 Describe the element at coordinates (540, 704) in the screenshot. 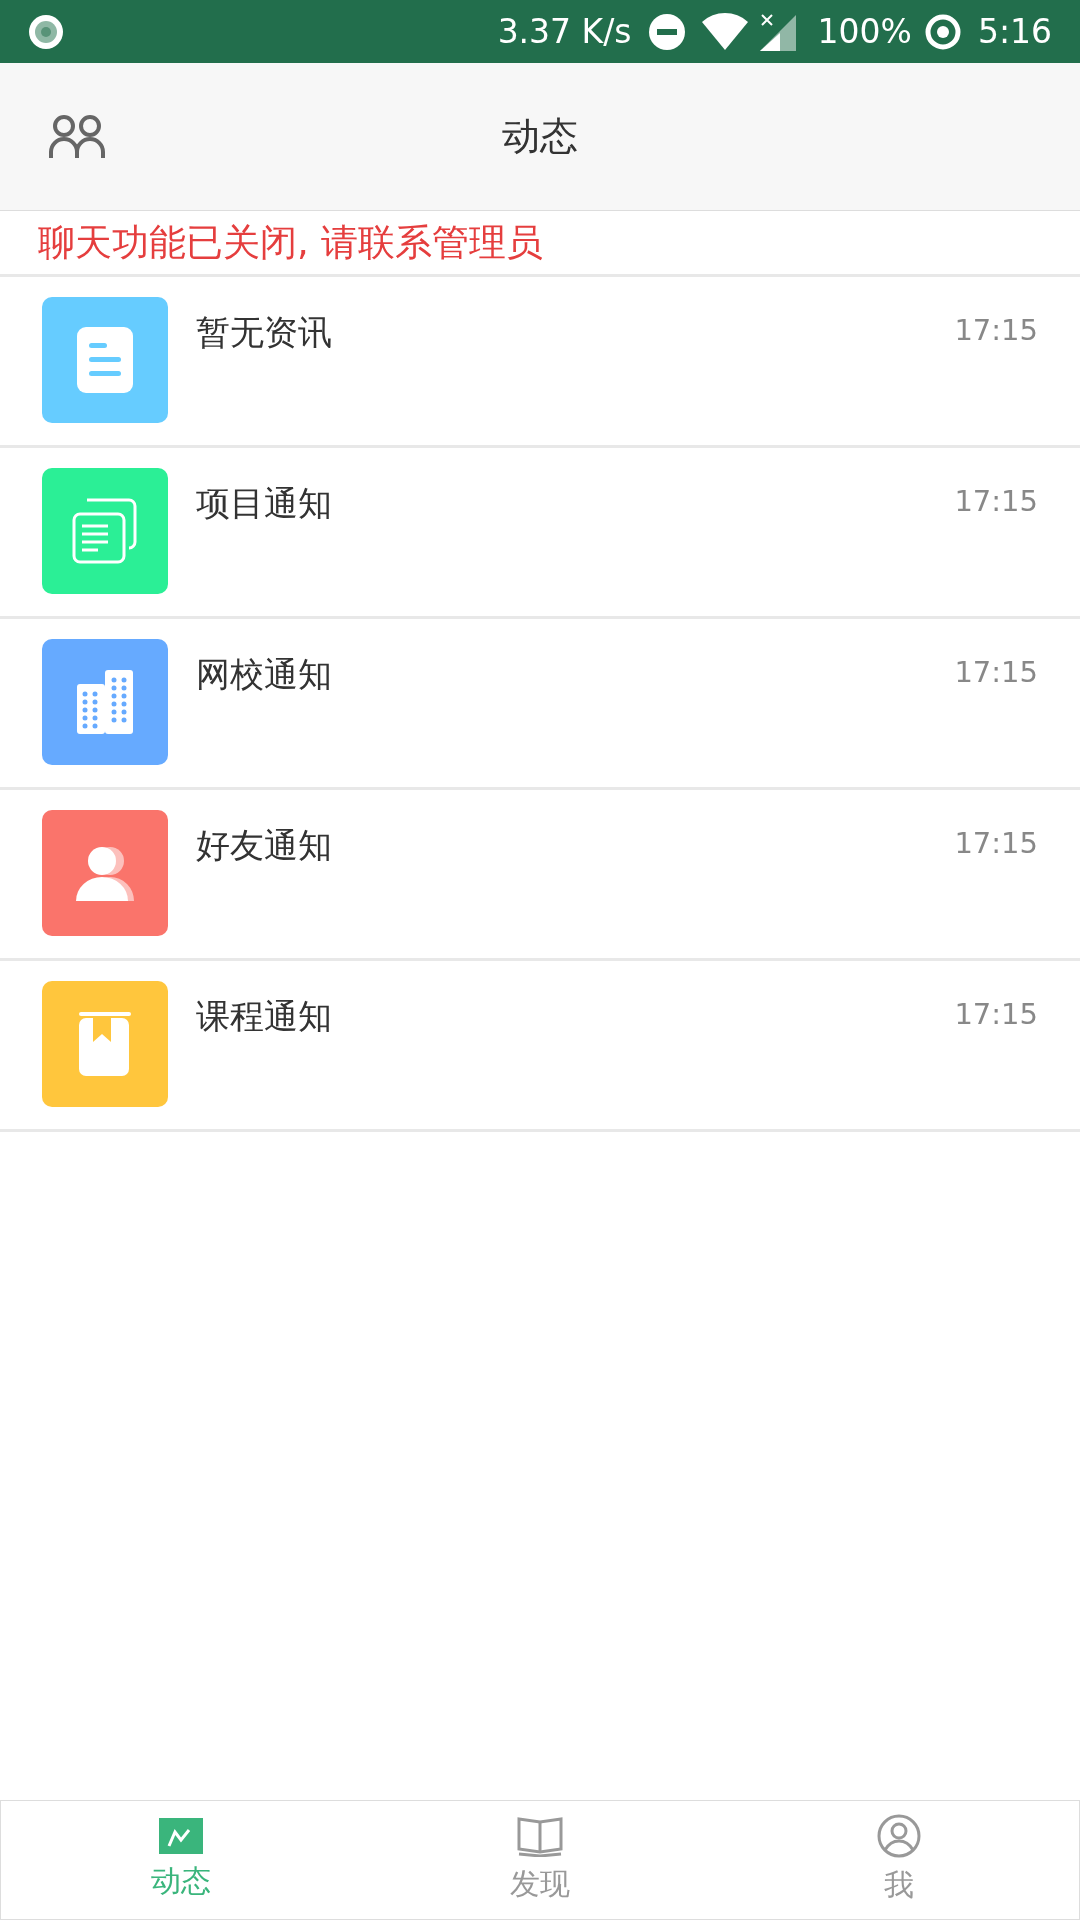

I see `message-row: 网校通知 17:15` at that location.